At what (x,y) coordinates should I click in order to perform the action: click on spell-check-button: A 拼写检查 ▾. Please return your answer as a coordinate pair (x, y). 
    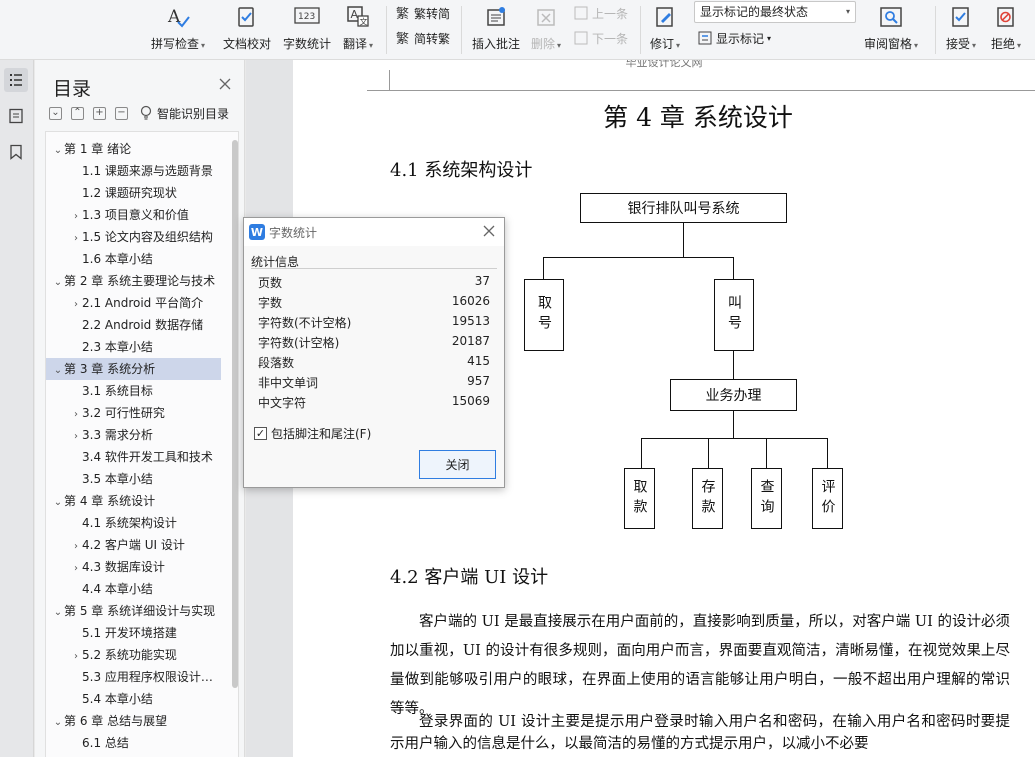
    Looking at the image, I should click on (178, 29).